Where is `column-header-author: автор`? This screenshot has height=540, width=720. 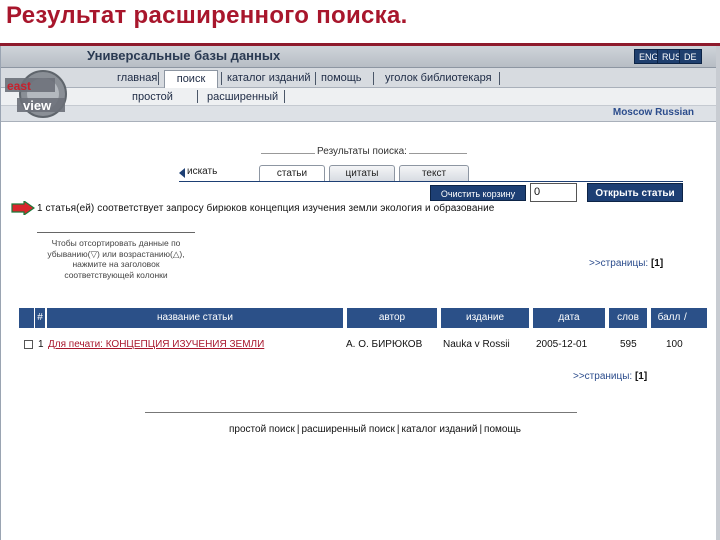 column-header-author: автор is located at coordinates (393, 318).